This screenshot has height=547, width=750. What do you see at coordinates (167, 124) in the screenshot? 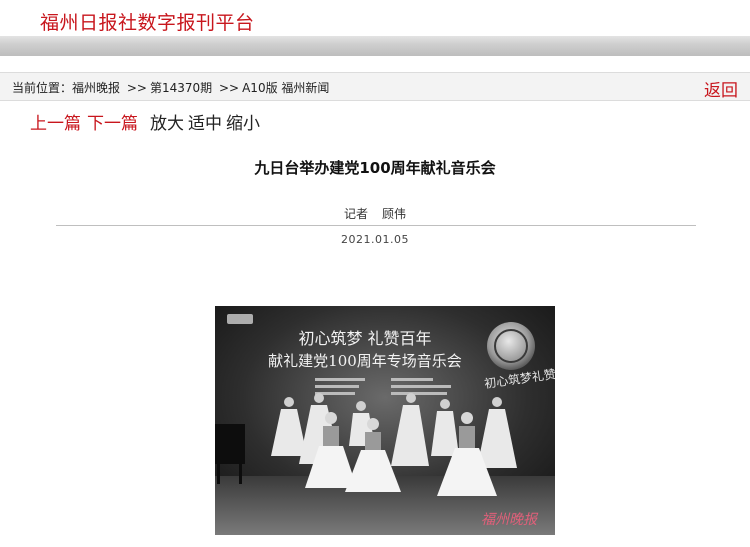
I see `zoom-in-button: 放大` at bounding box center [167, 124].